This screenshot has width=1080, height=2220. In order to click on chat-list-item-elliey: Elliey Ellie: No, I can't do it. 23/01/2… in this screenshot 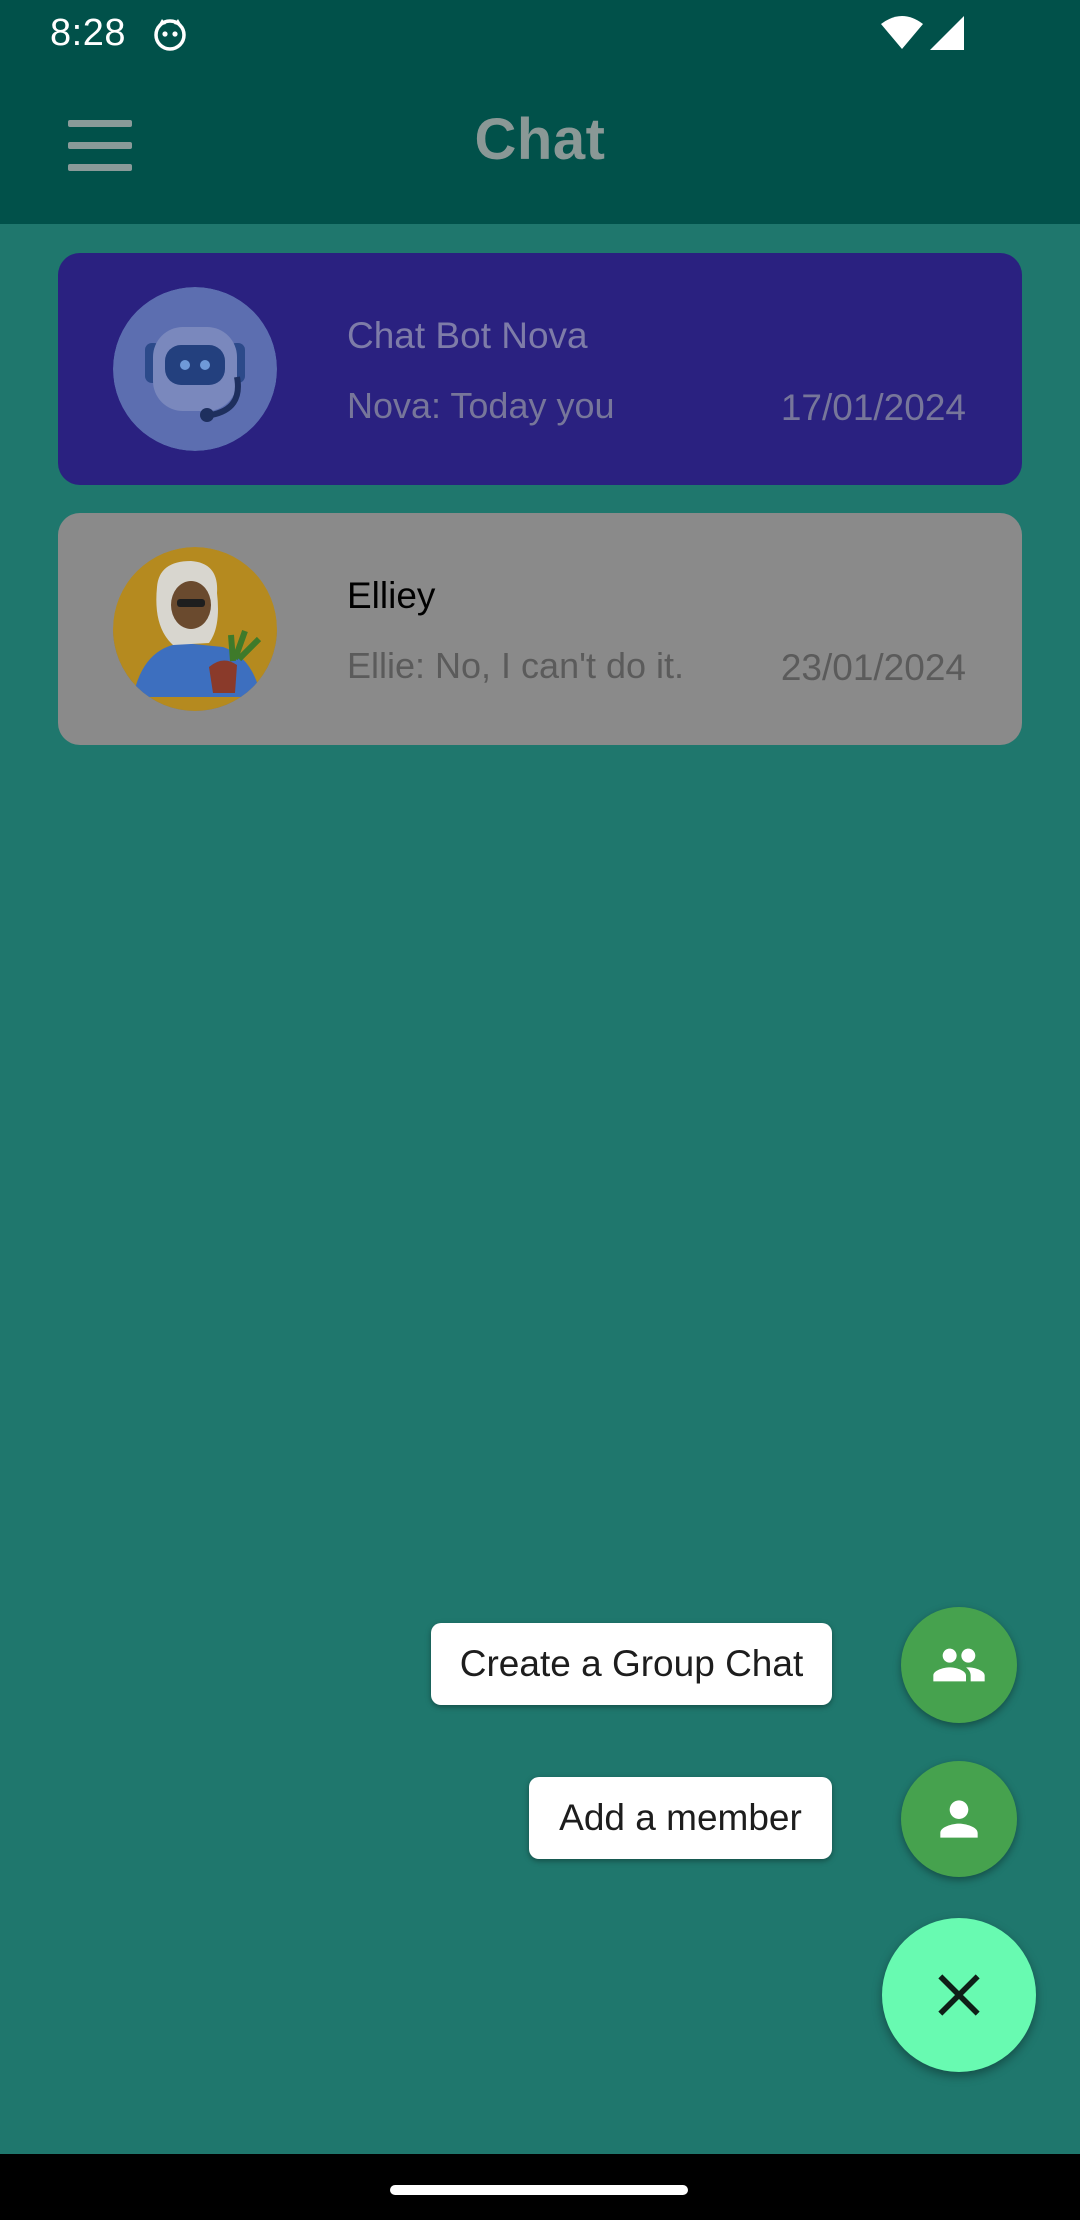, I will do `click(540, 629)`.